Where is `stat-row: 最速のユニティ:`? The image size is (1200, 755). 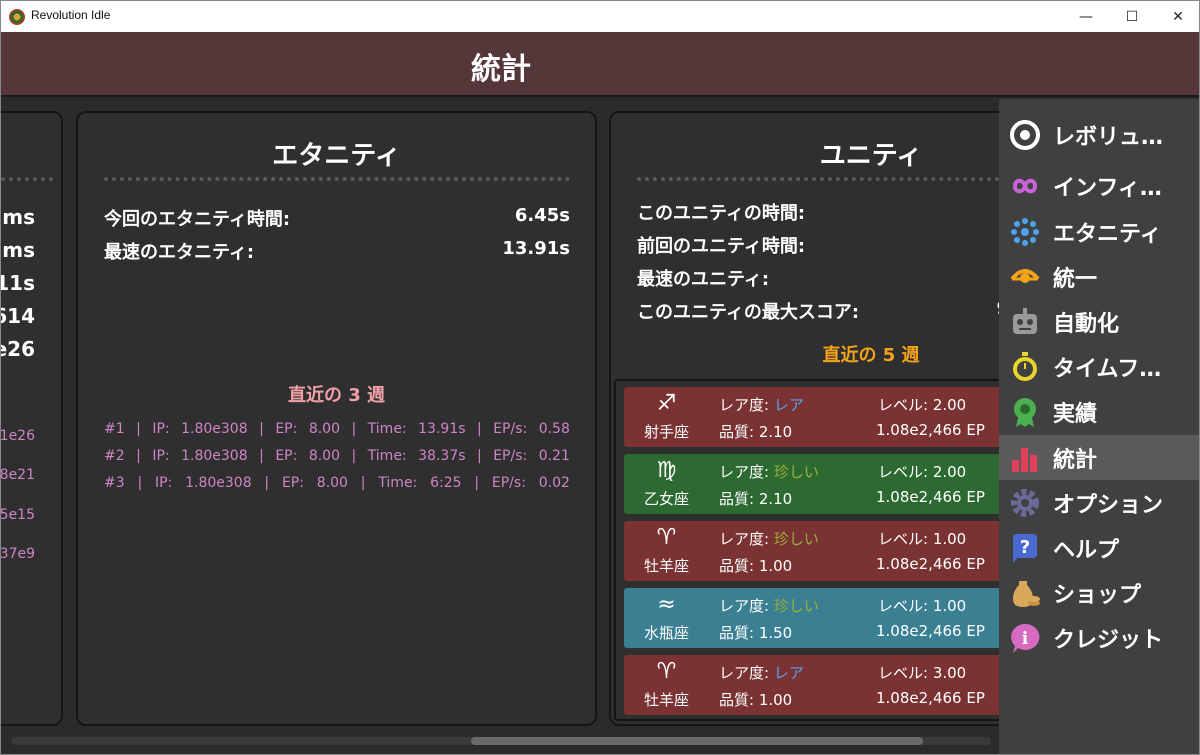 stat-row: 最速のユニティ: is located at coordinates (821, 278).